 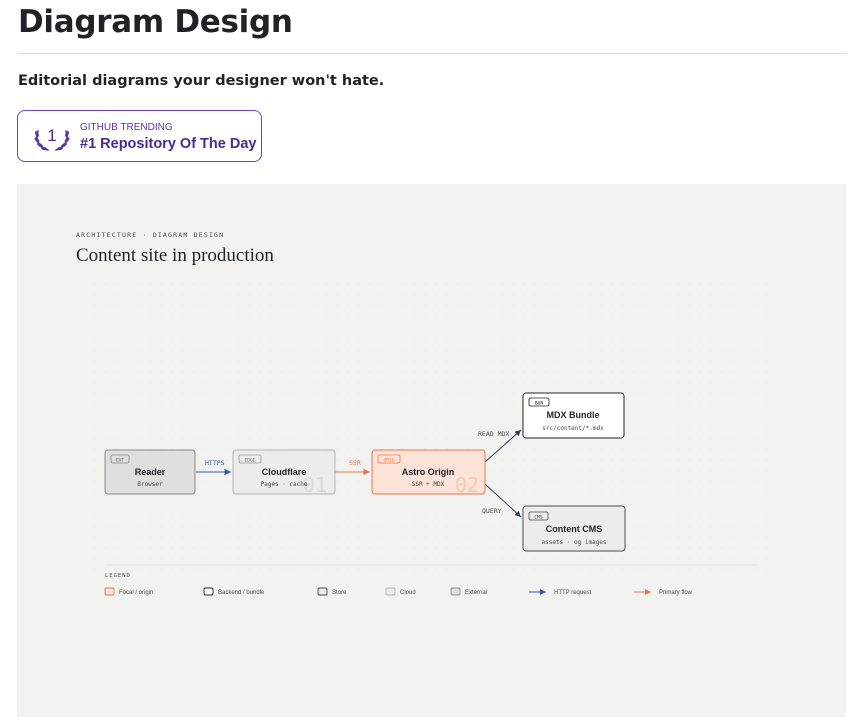 I want to click on node-name: Cloudflare, so click(x=284, y=472).